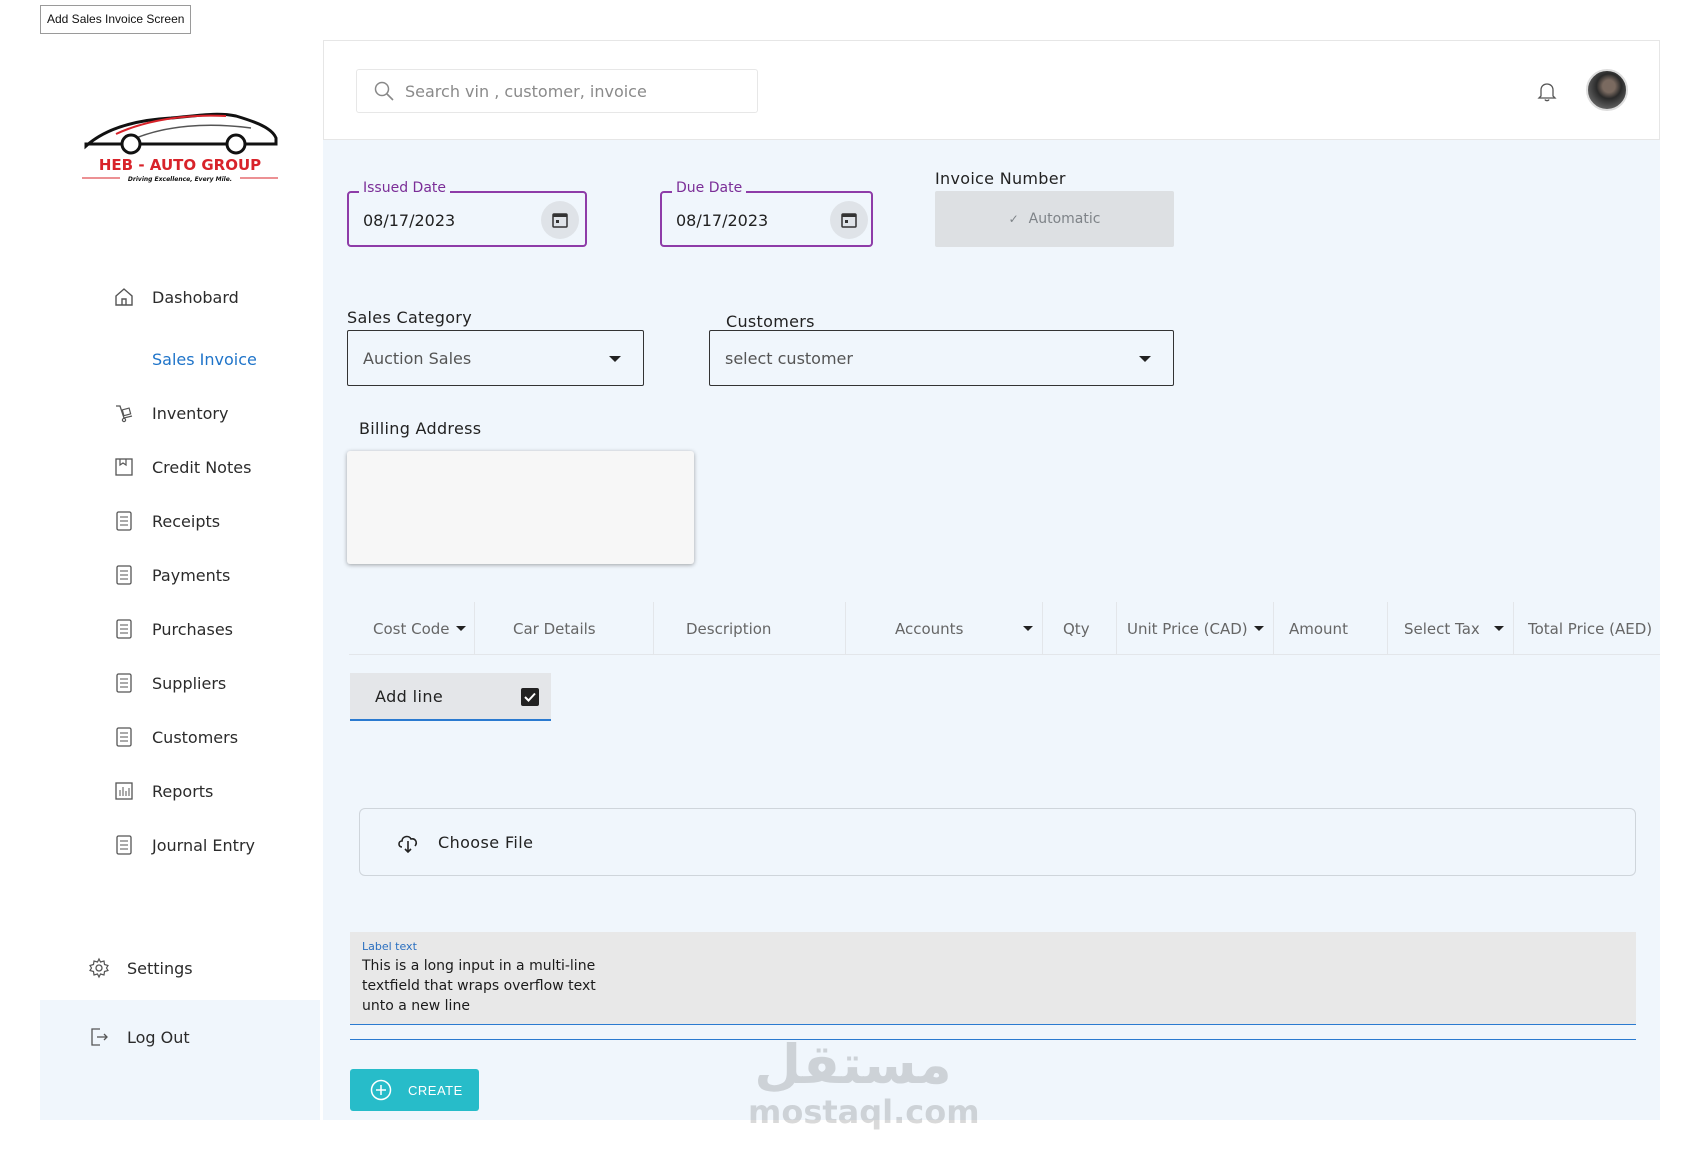 This screenshot has width=1702, height=1159. I want to click on divider, so click(993, 1039).